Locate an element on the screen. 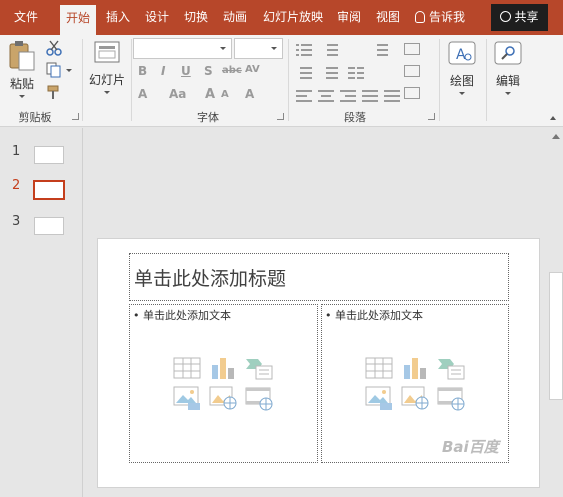 The image size is (563, 497). text-shadow-icon: S is located at coordinates (208, 71).